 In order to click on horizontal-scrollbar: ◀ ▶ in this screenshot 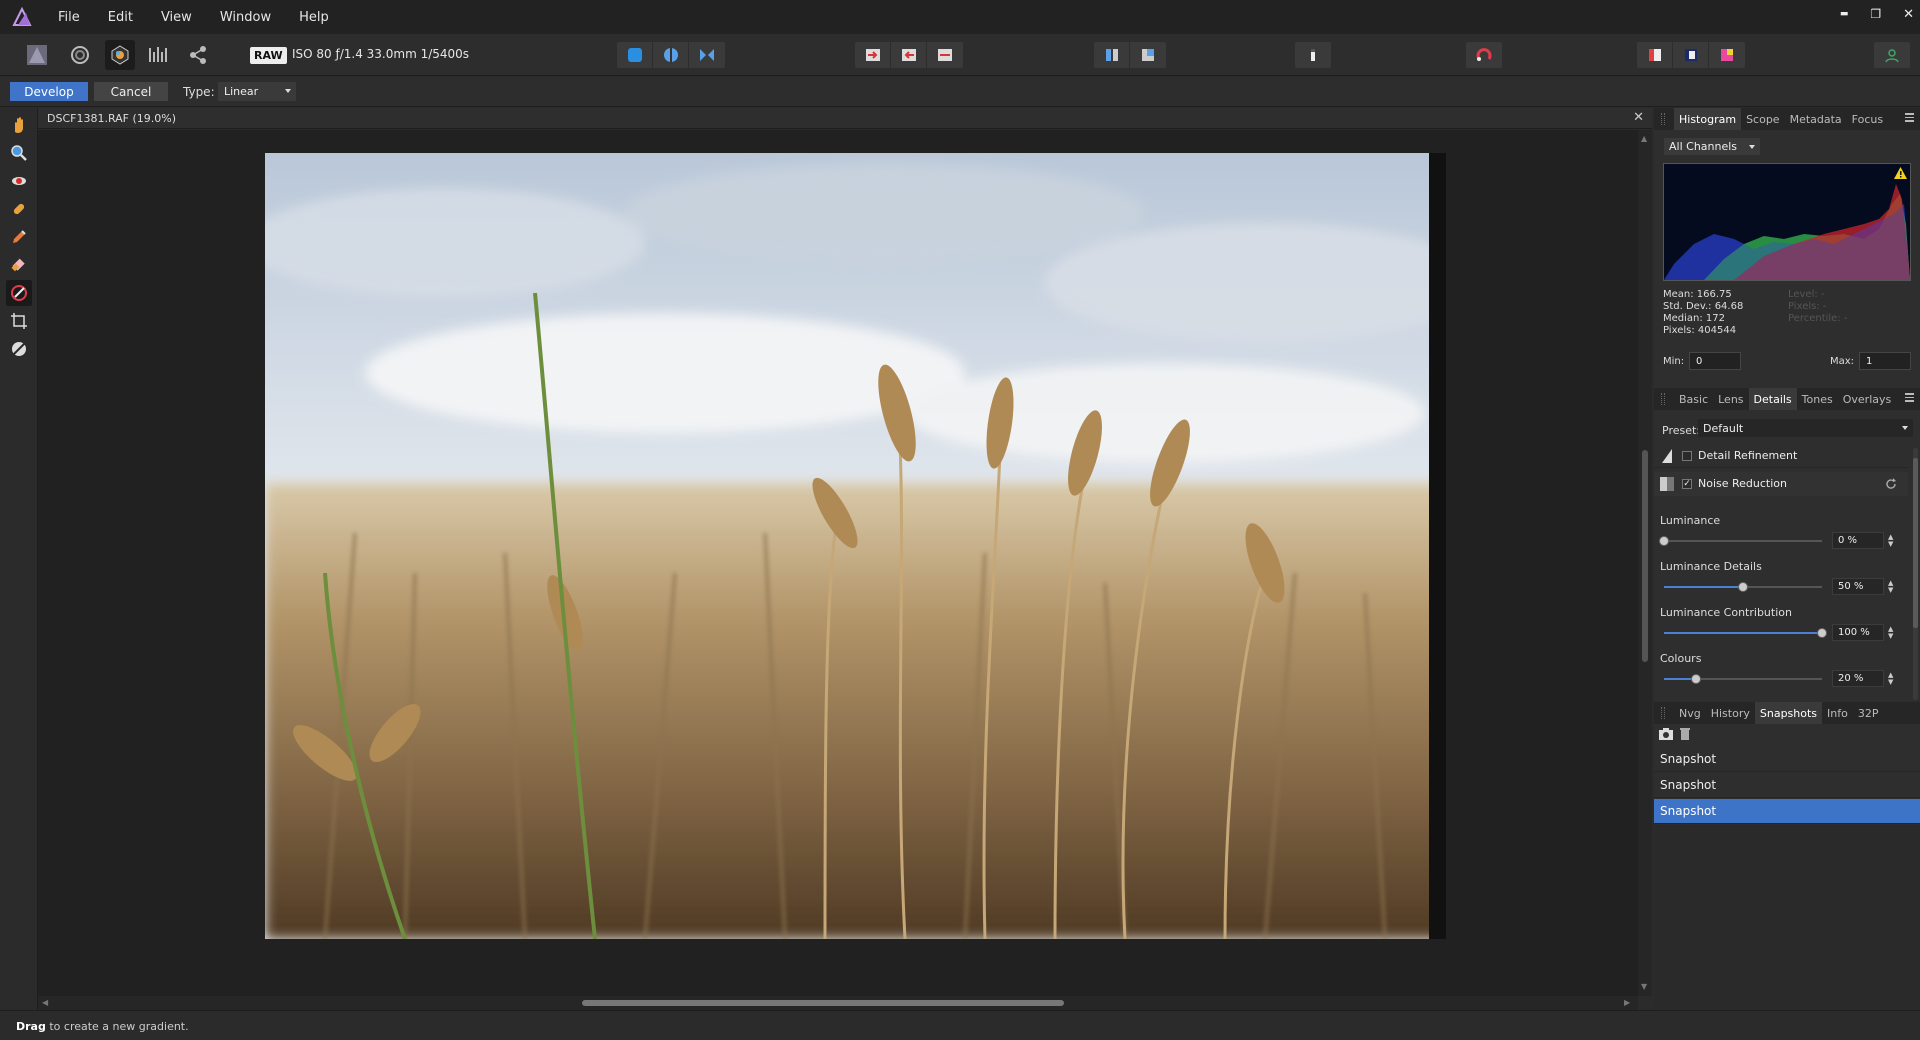, I will do `click(838, 1003)`.